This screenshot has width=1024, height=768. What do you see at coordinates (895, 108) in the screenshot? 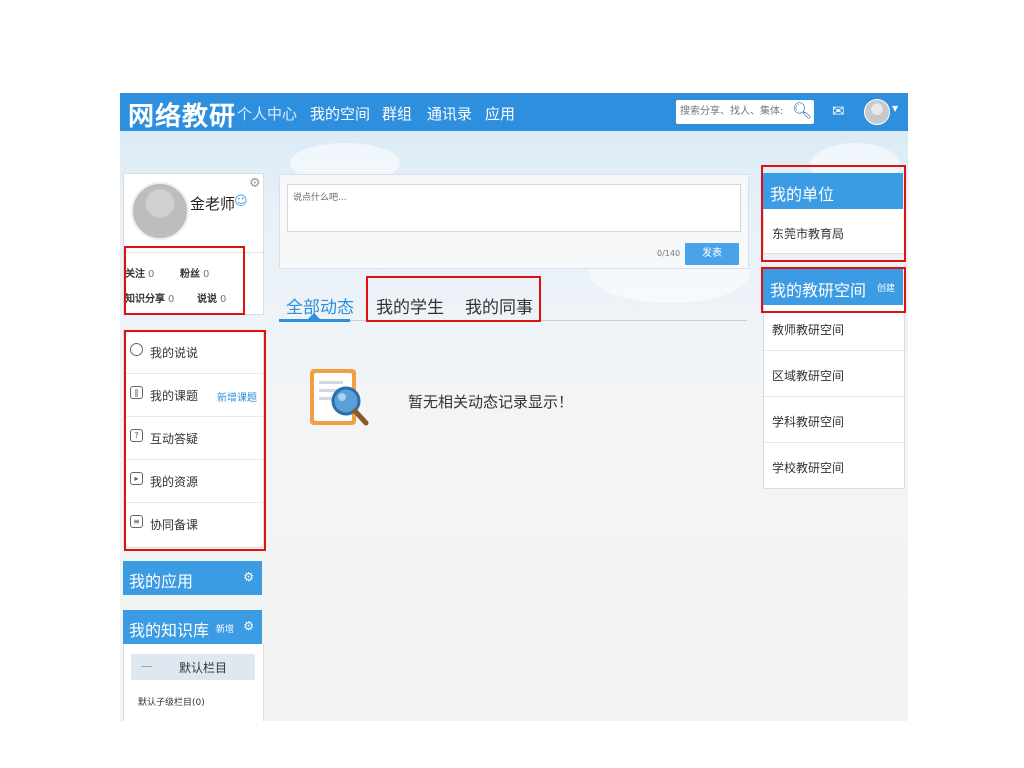
I see `chevron-down-icon: ▼` at bounding box center [895, 108].